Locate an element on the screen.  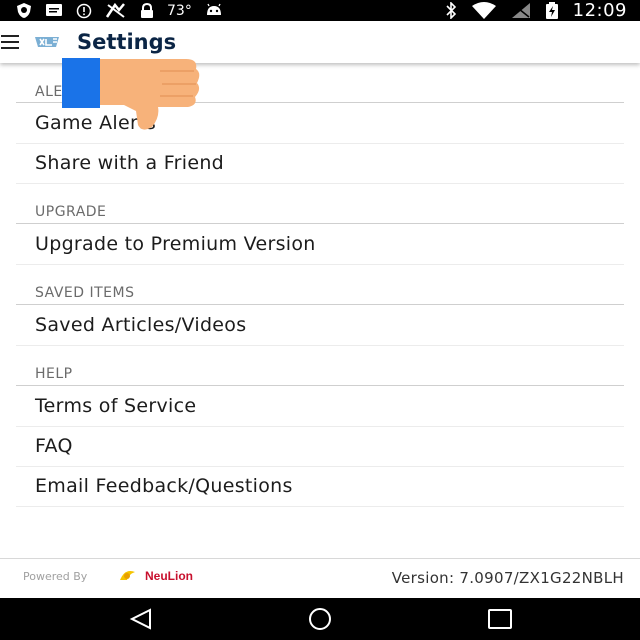
back-triangle-icon is located at coordinates (141, 619).